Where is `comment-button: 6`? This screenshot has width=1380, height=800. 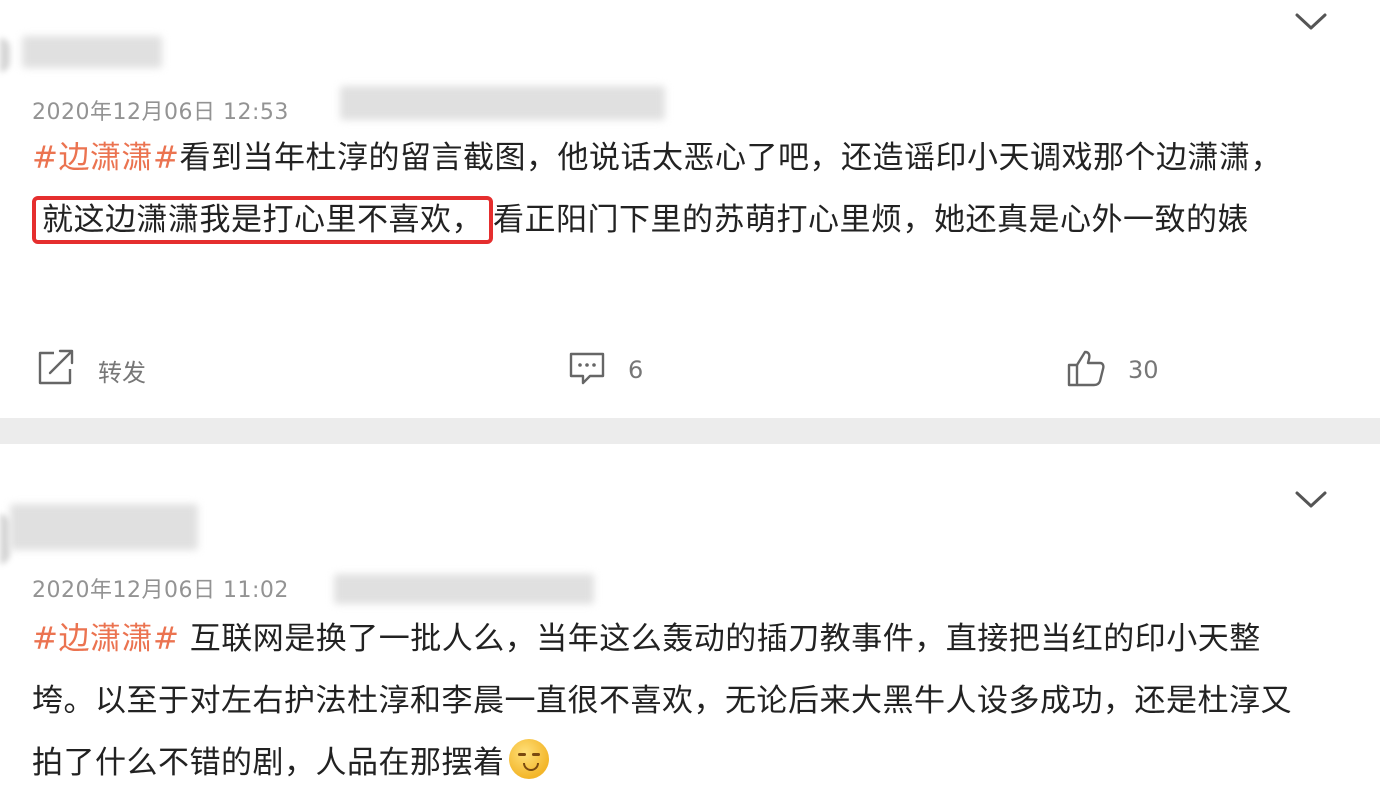
comment-button: 6 is located at coordinates (605, 370).